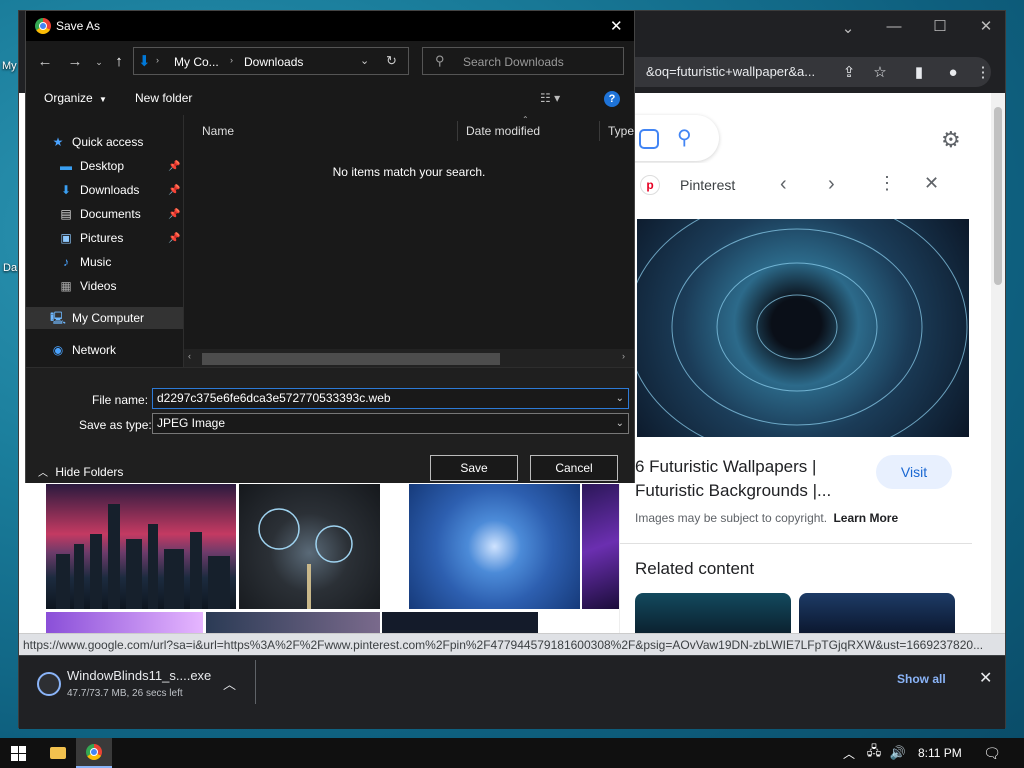 Image resolution: width=1024 pixels, height=768 pixels. I want to click on scroll-right-icon: ›, so click(623, 356).